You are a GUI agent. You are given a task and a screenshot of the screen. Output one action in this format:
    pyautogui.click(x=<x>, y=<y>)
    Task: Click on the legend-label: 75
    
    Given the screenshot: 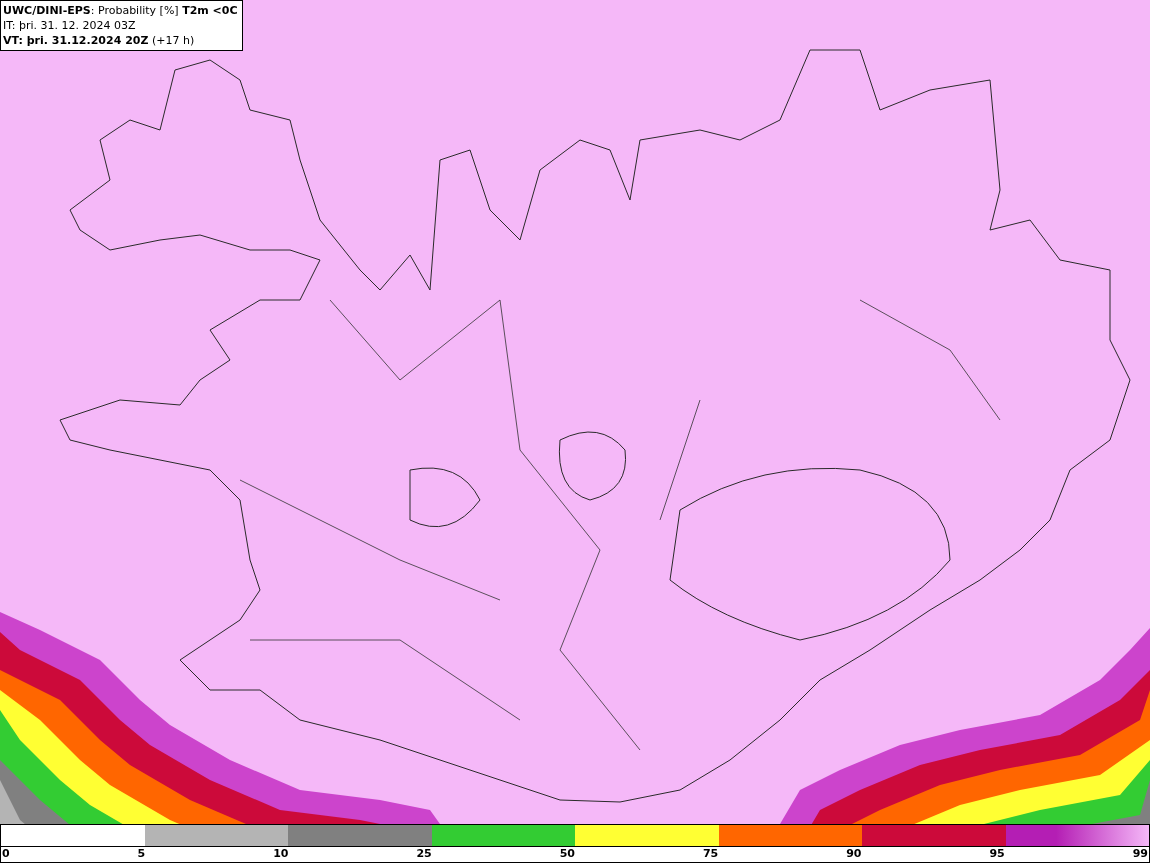 What is the action you would take?
    pyautogui.click(x=710, y=853)
    